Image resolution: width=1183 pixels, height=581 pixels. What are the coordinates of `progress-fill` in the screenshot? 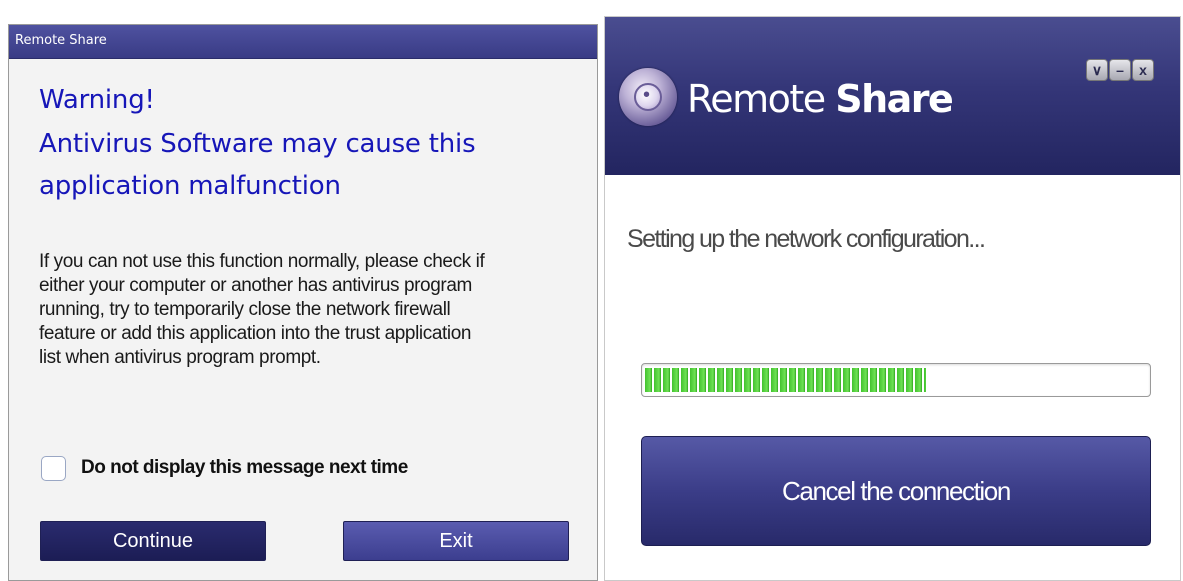 It's located at (785, 380).